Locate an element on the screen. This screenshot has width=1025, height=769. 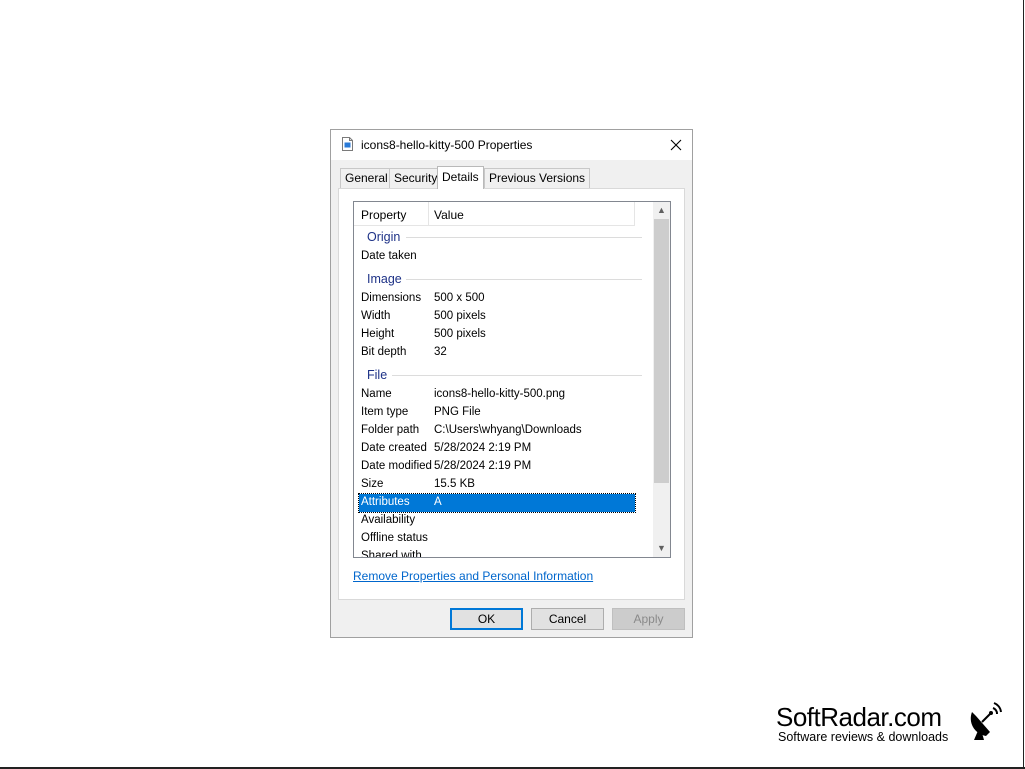
property-row-date-modified: Date modified 5/28/2024 2:19 PM is located at coordinates (497, 467).